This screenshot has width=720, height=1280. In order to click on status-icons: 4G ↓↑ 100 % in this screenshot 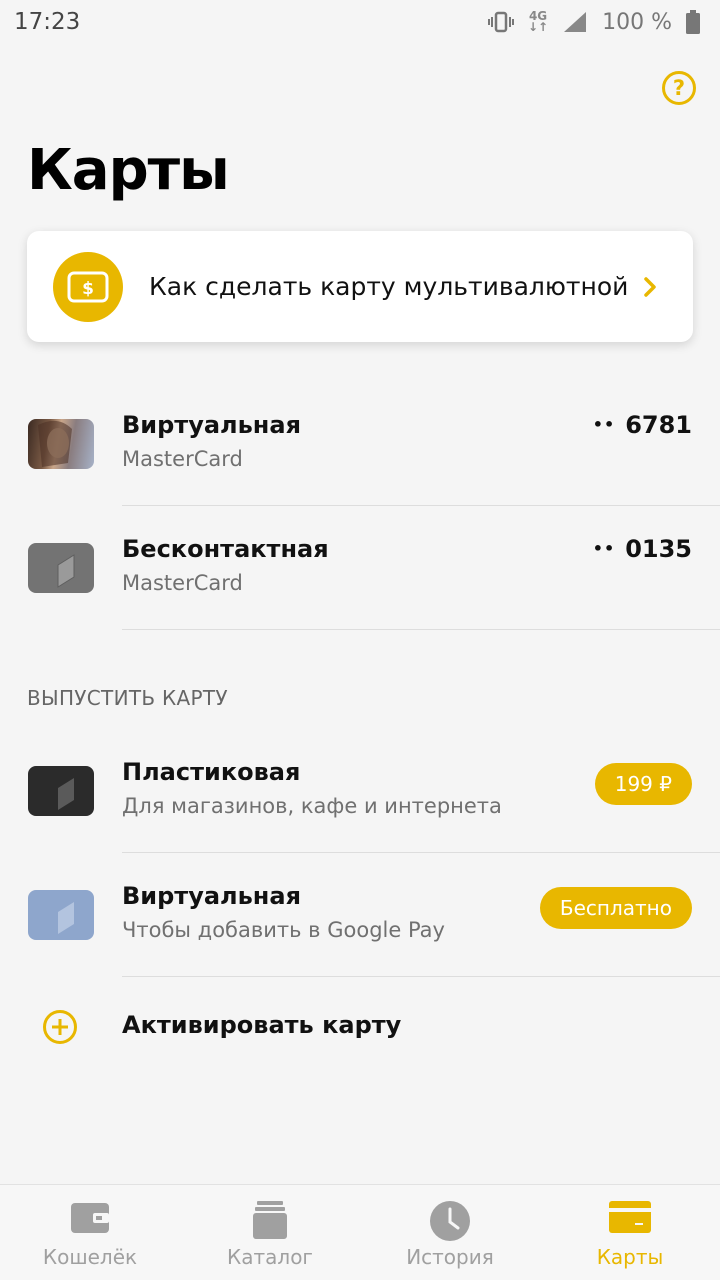, I will do `click(594, 22)`.